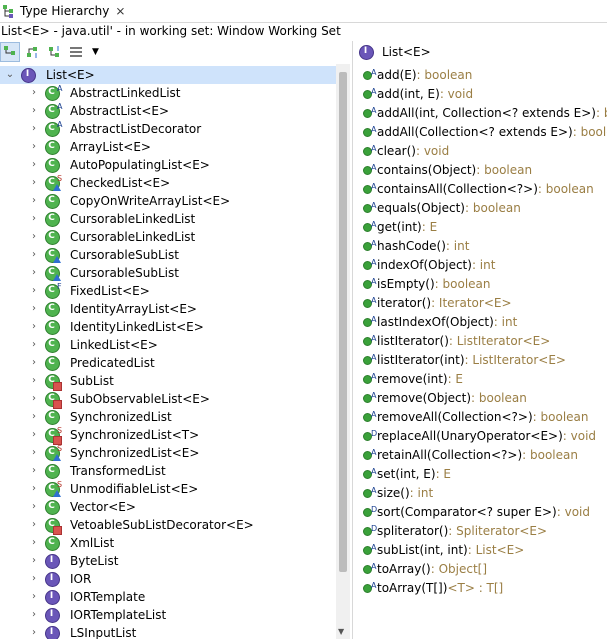 The height and width of the screenshot is (639, 607). Describe the element at coordinates (467, 512) in the screenshot. I see `method-signature: sort(Comparator<? super E>)` at that location.